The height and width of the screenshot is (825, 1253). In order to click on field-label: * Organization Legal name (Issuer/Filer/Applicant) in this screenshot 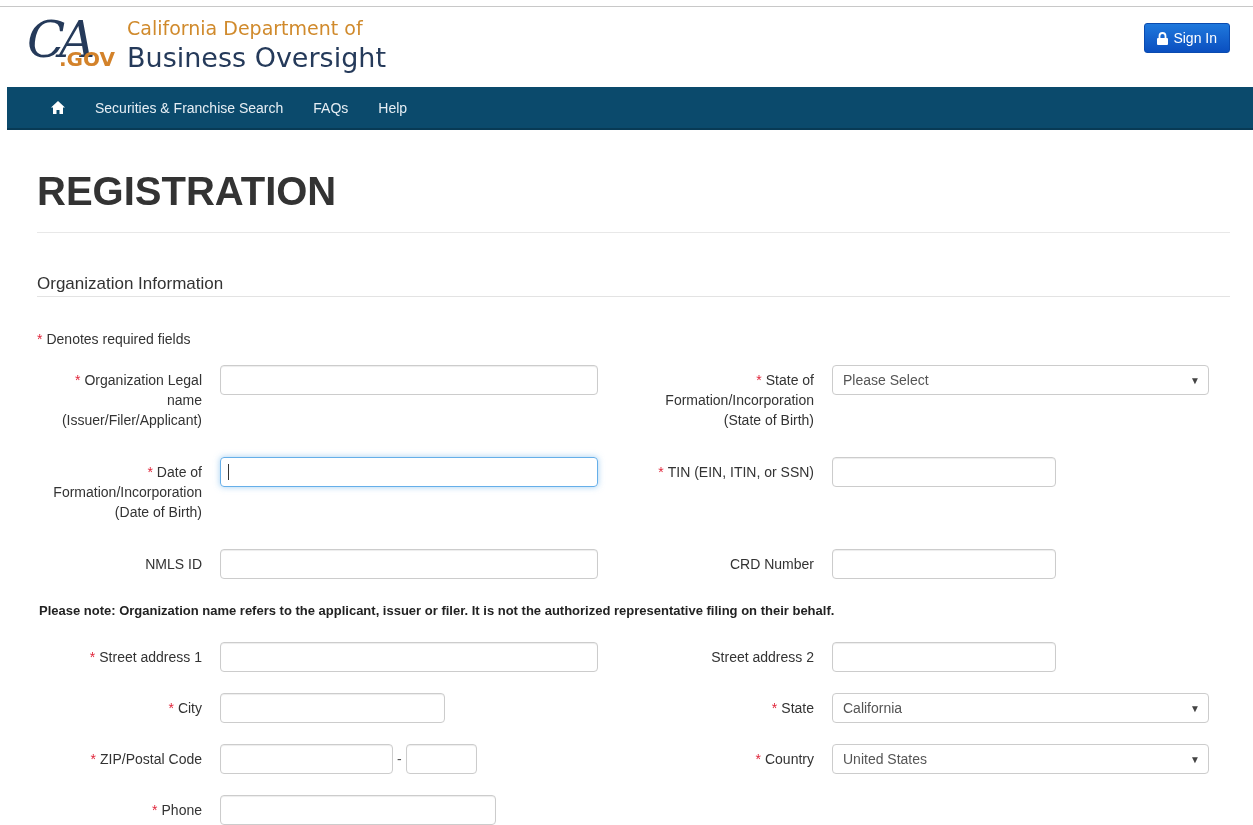, I will do `click(131, 400)`.